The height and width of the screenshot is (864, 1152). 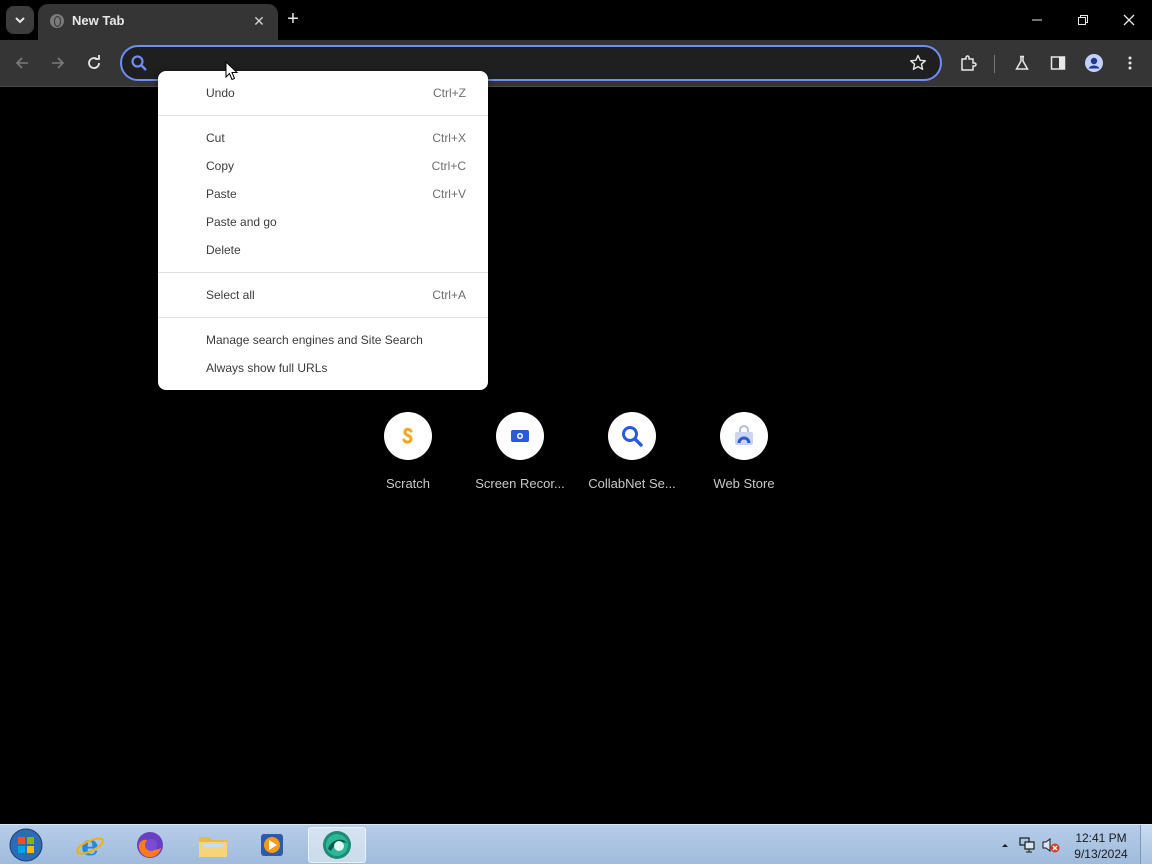 I want to click on mouse-cursor-icon, so click(x=232, y=71).